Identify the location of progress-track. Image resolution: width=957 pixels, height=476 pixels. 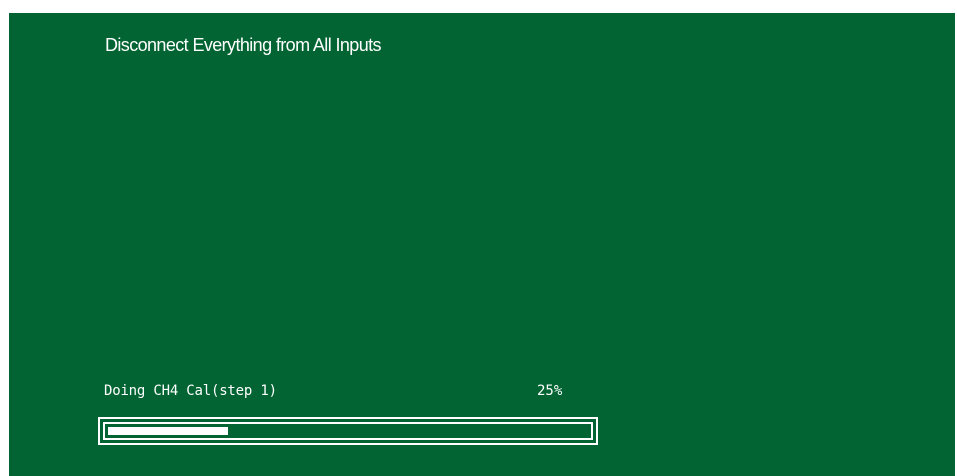
(348, 431).